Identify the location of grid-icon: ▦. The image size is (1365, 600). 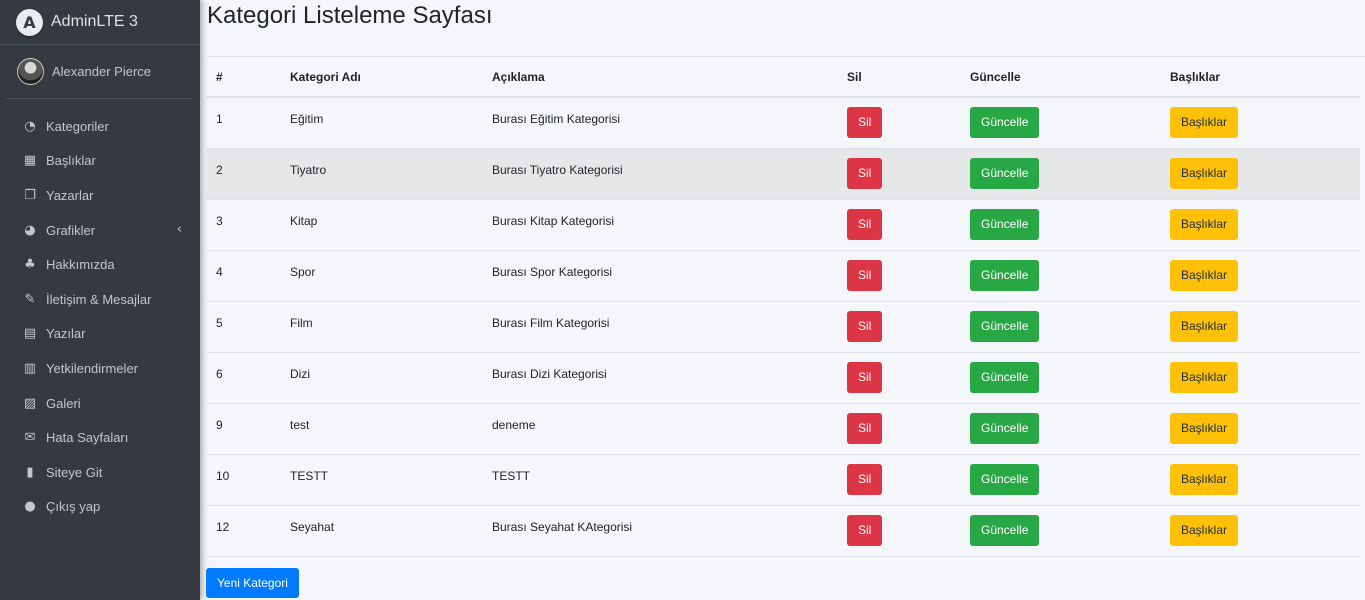
(30, 161).